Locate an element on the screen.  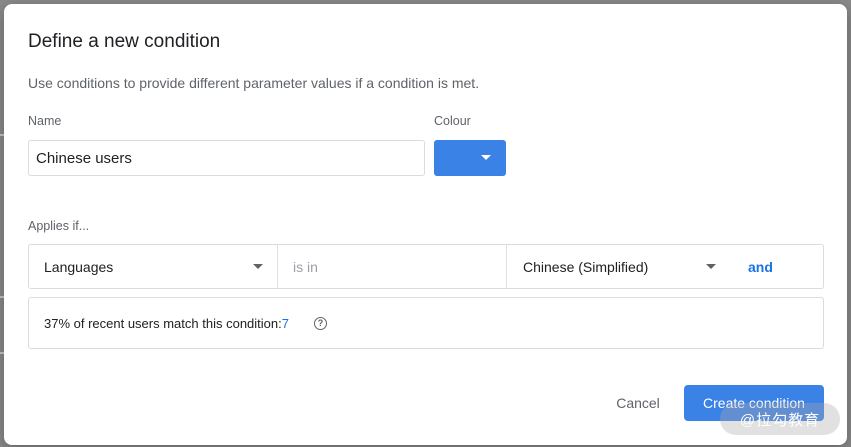
property-select-value: Languages is located at coordinates (79, 266).